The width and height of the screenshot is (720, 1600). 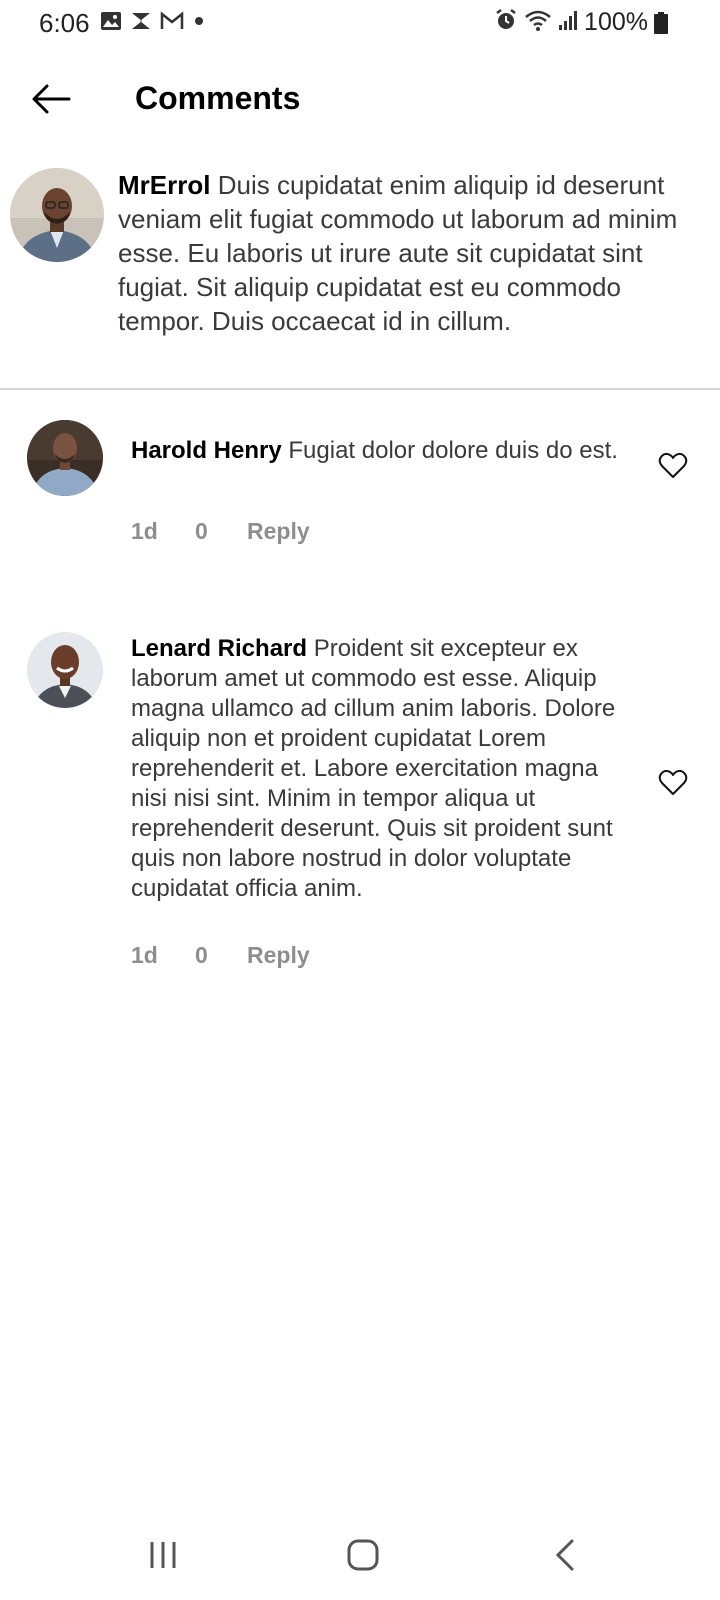 I want to click on back-button, so click(x=51, y=99).